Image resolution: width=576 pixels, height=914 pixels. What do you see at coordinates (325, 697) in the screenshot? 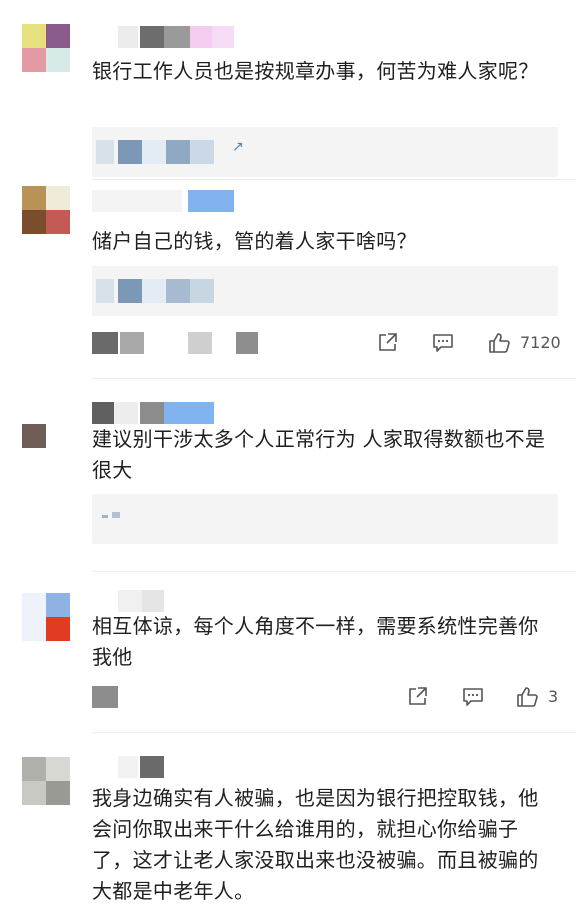
I see `comment-actions: 3` at bounding box center [325, 697].